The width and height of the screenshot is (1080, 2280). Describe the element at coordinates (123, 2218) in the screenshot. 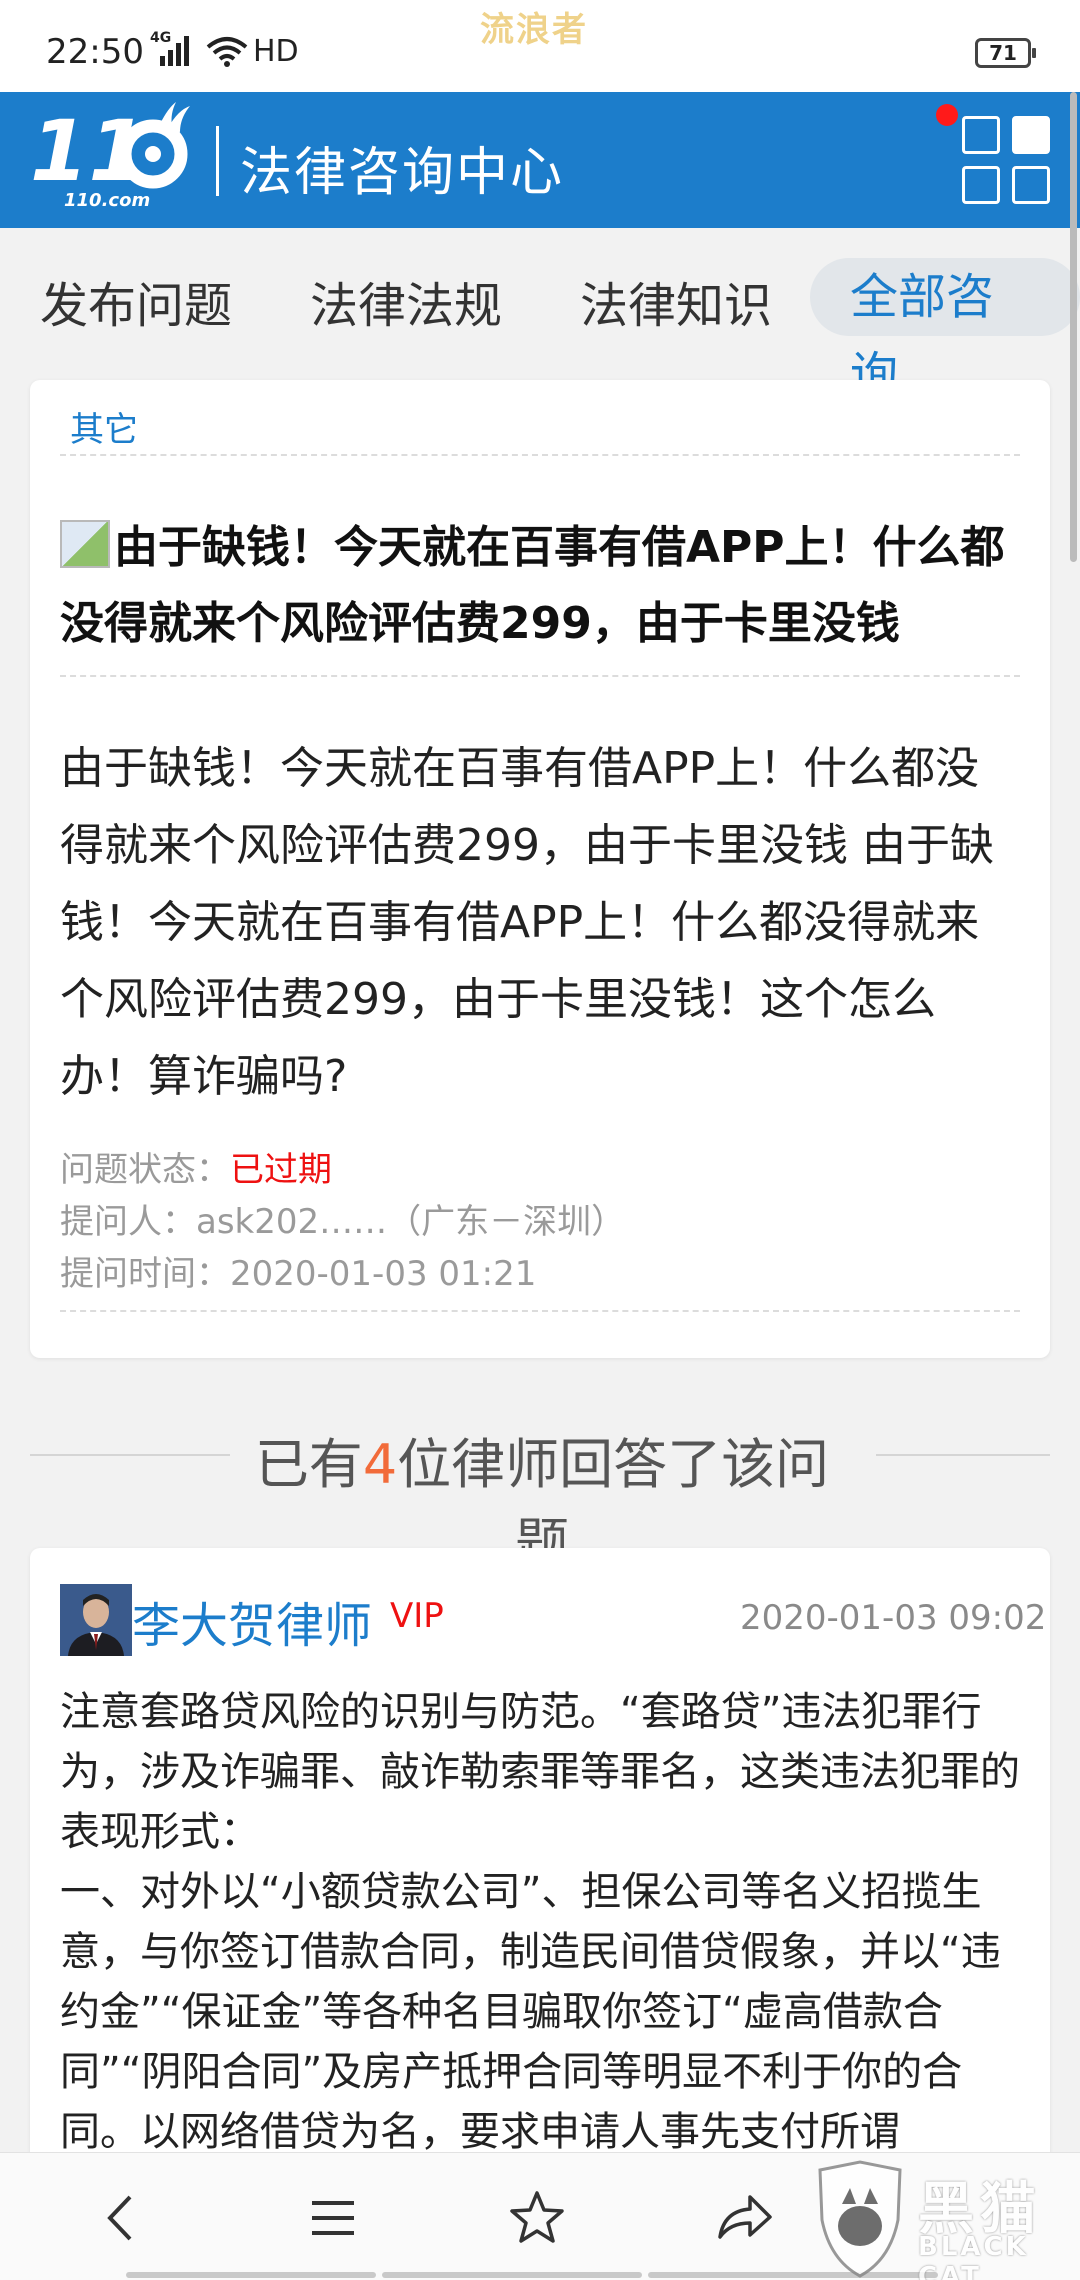

I see `back-icon` at that location.